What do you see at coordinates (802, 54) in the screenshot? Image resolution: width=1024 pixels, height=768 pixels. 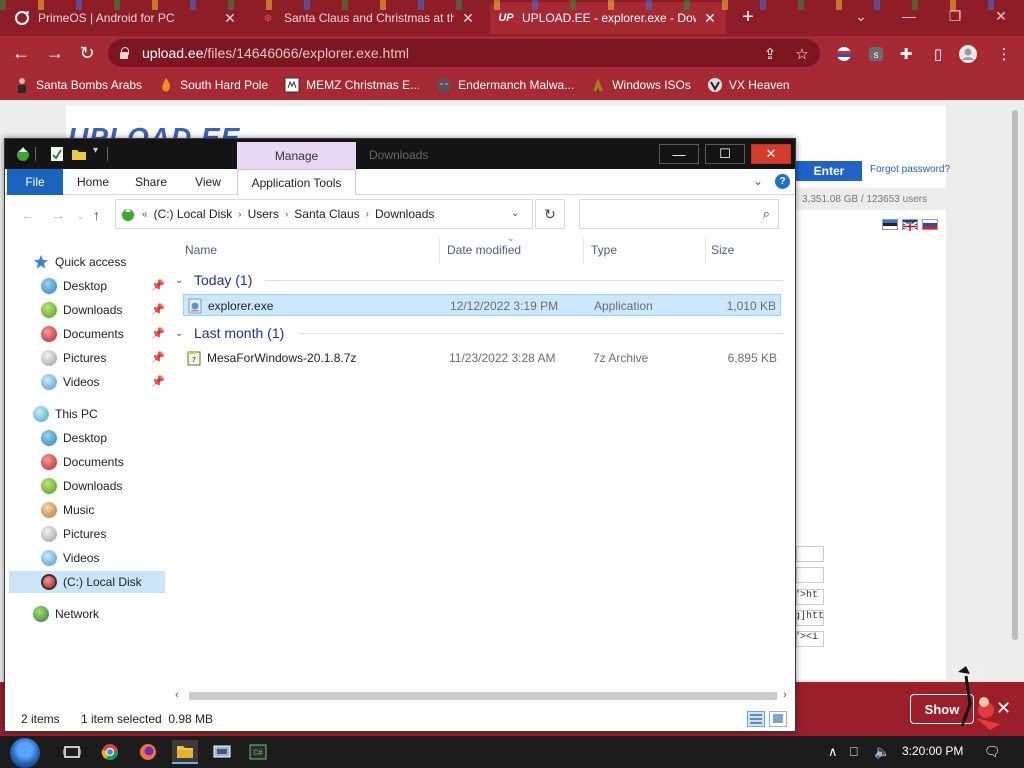 I see `bookmark-star-icon: ☆` at bounding box center [802, 54].